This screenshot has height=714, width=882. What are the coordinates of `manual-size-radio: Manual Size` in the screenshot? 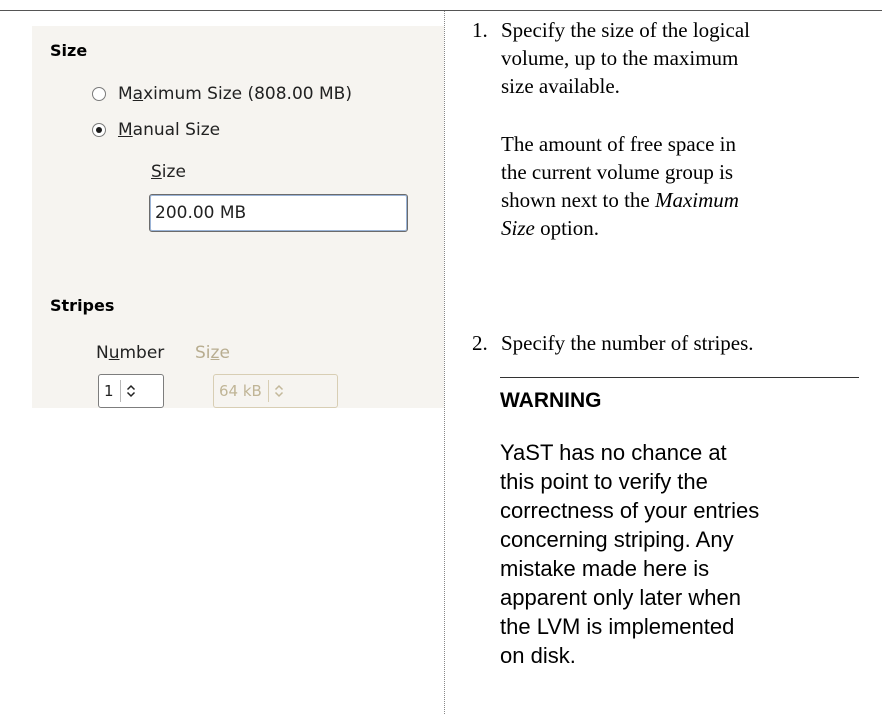 It's located at (156, 130).